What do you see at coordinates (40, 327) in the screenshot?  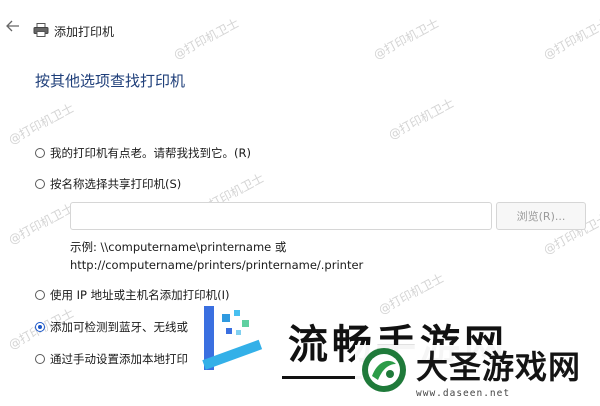 I see `radio-button-selected` at bounding box center [40, 327].